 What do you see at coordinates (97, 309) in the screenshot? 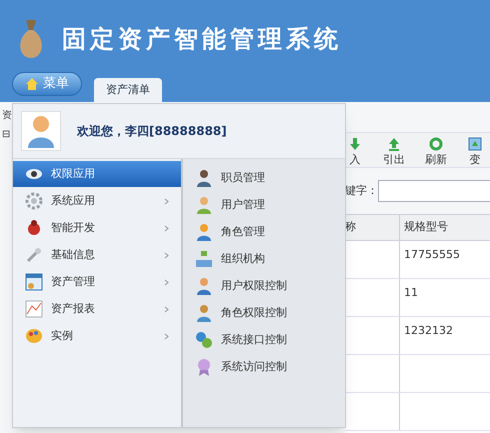
I see `menu-item: 资产报表` at bounding box center [97, 309].